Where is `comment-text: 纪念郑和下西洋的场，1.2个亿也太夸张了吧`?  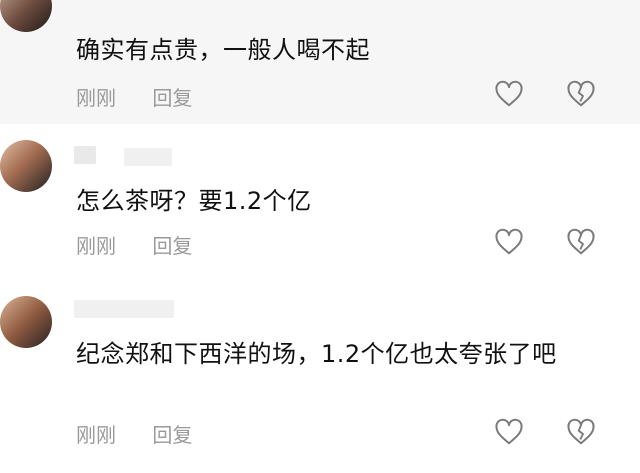
comment-text: 纪念郑和下西洋的场，1.2个亿也太夸张了吧 is located at coordinates (316, 354).